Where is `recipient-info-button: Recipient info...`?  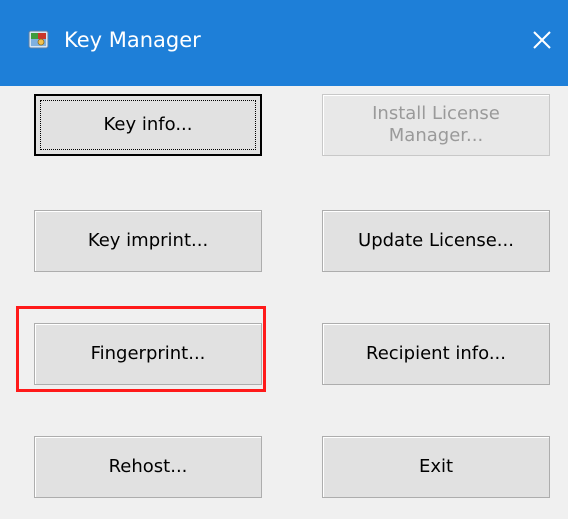
recipient-info-button: Recipient info... is located at coordinates (436, 354).